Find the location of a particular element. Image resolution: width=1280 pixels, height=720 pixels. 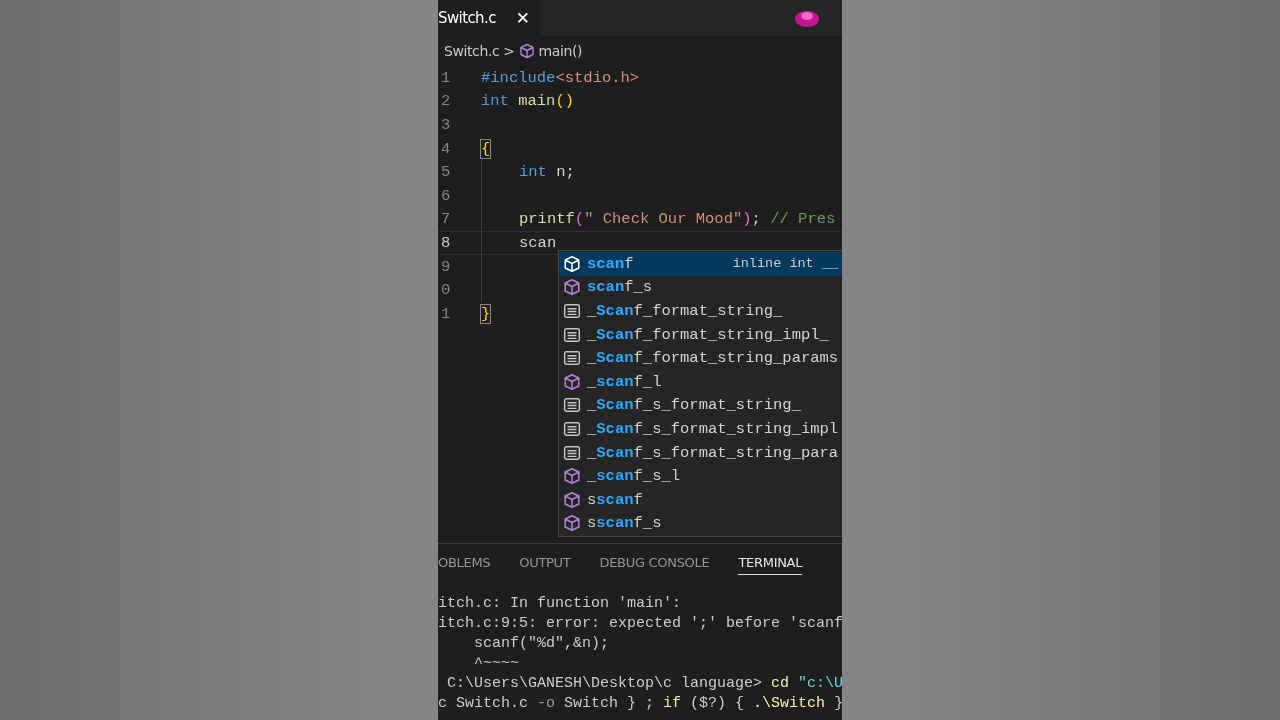

tab-label: Switch.c is located at coordinates (467, 18).